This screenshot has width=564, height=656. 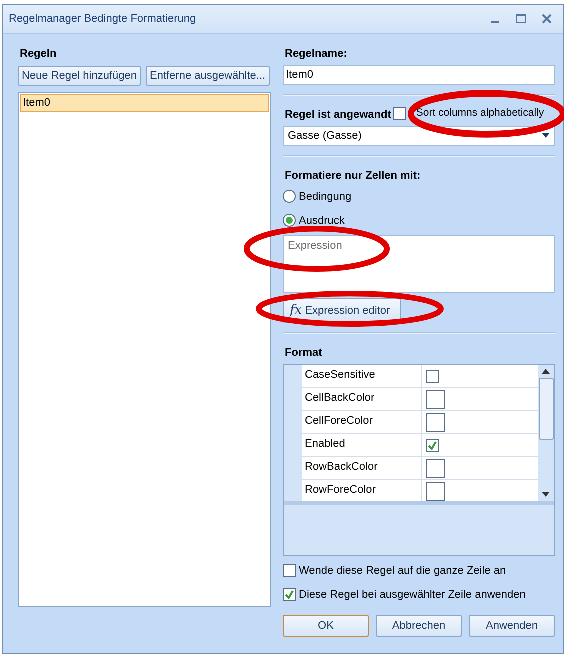 What do you see at coordinates (325, 196) in the screenshot?
I see `radio-label: Bedingung` at bounding box center [325, 196].